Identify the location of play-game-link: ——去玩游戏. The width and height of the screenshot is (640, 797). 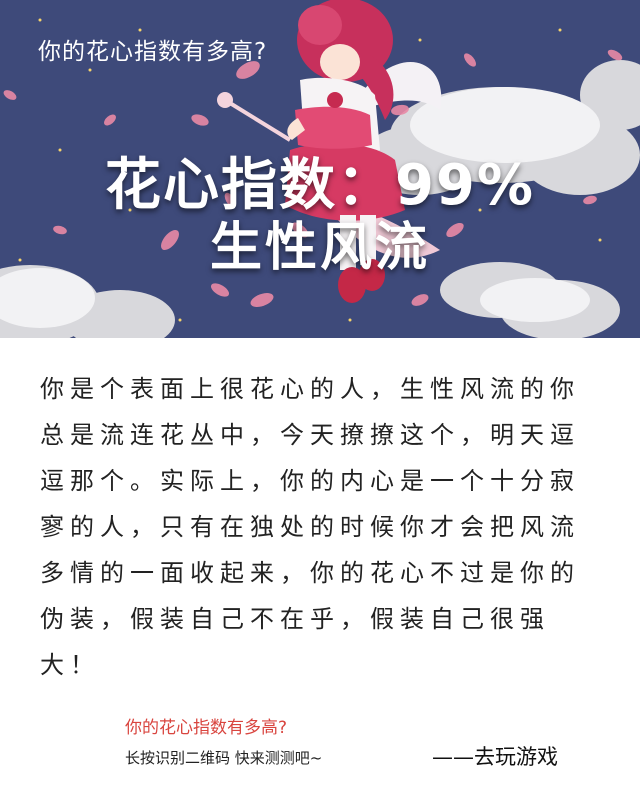
(495, 756).